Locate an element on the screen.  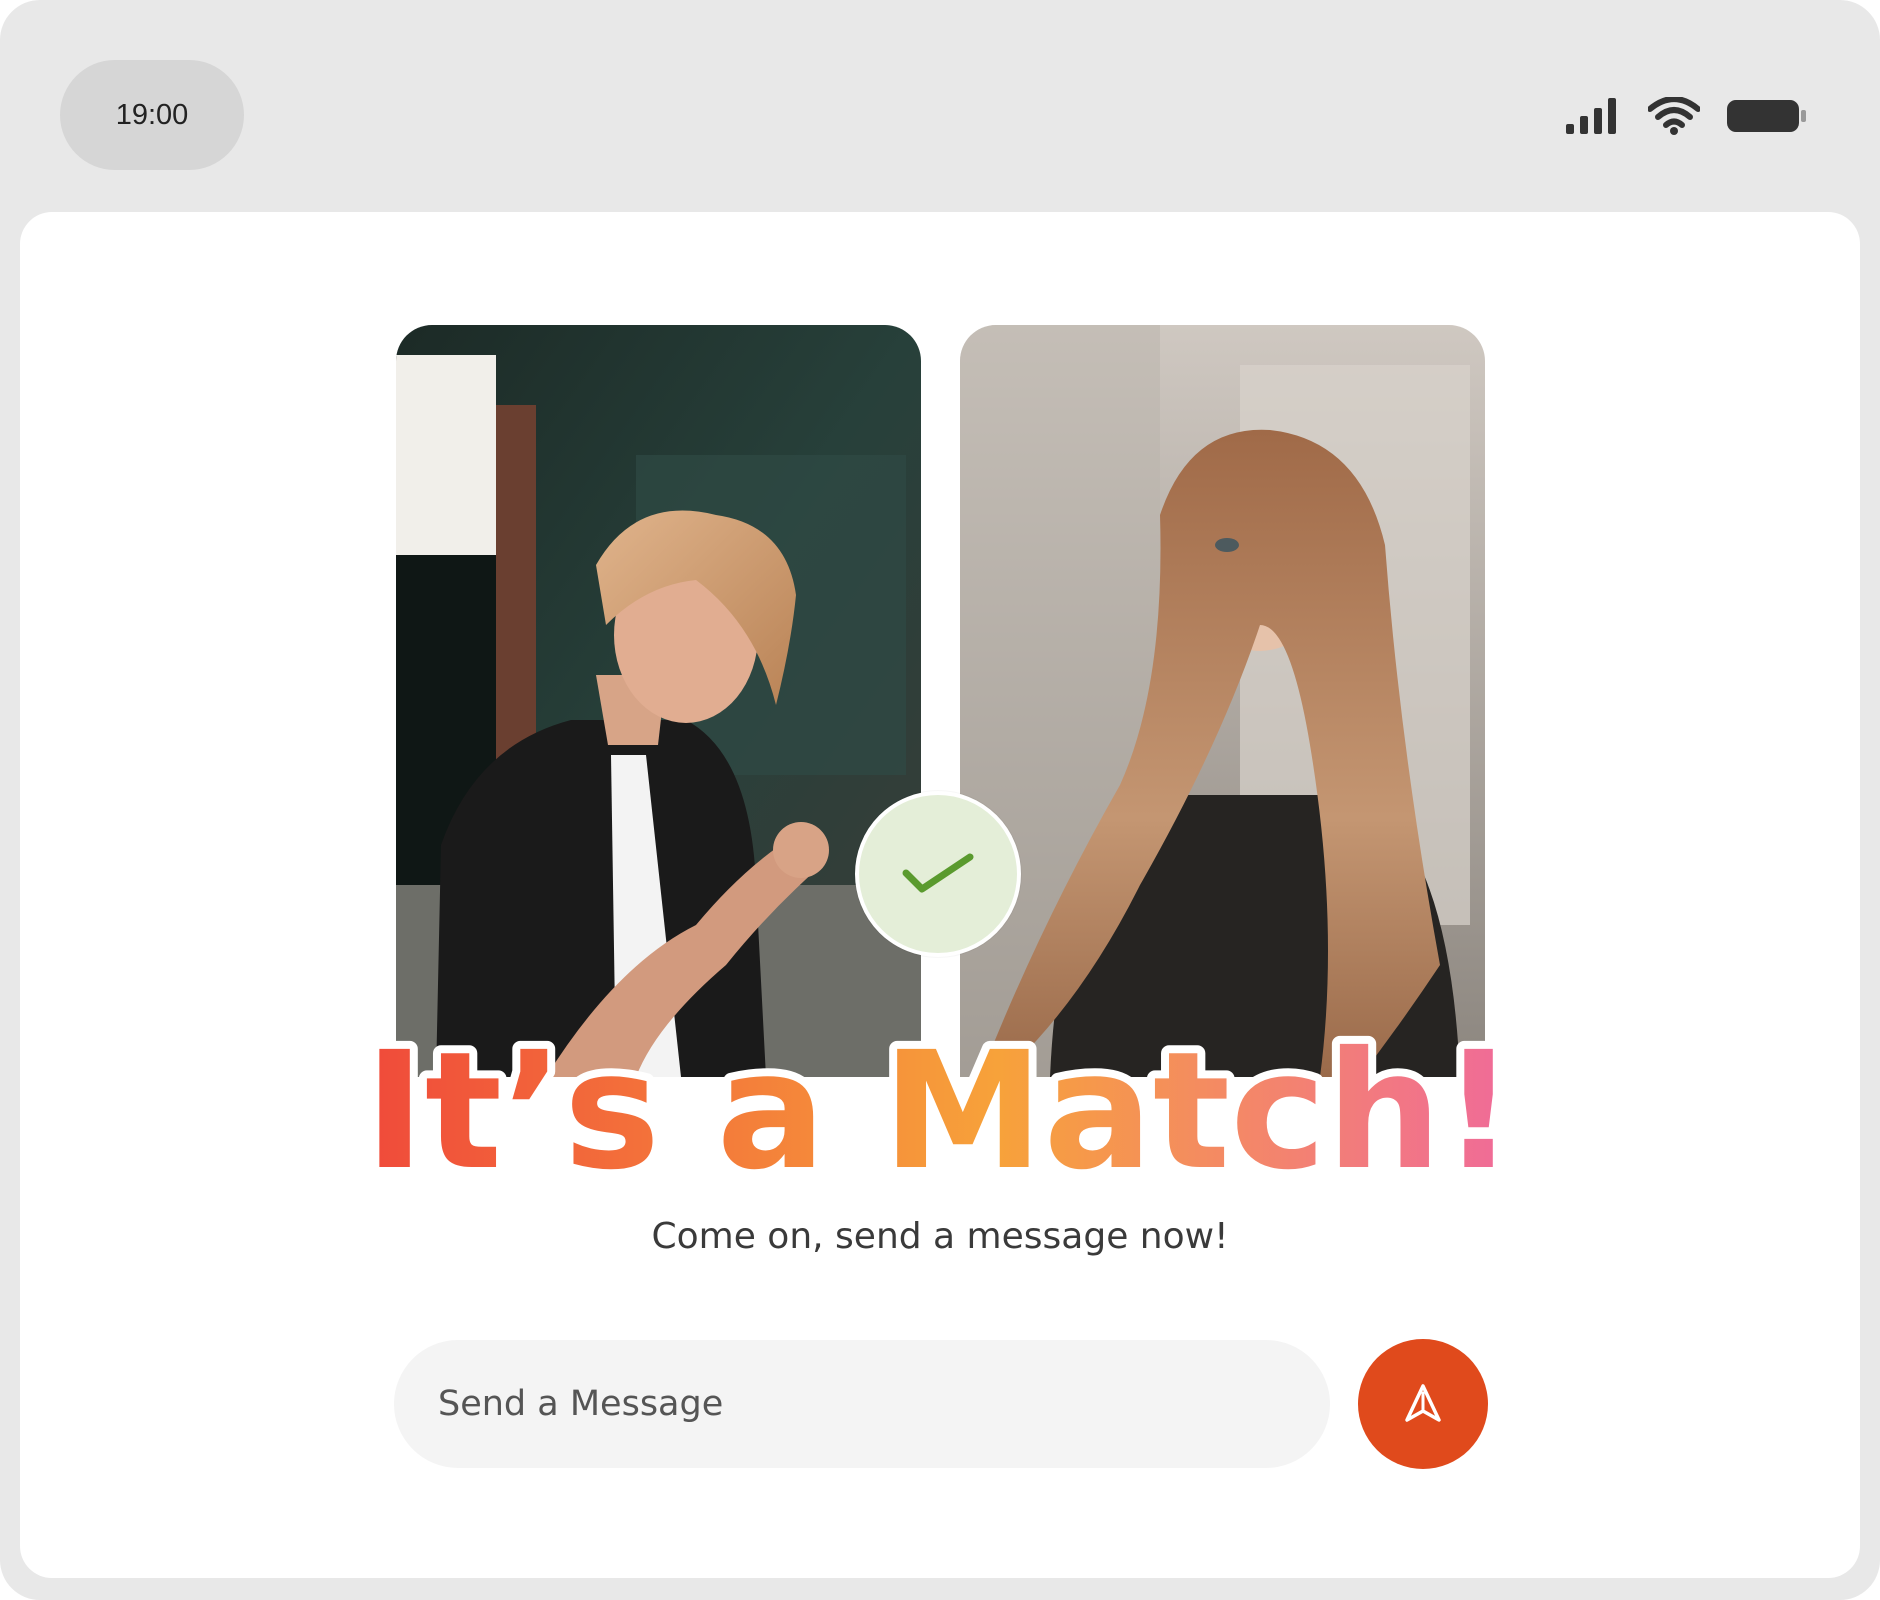
match-title-wrap: It’s a Match! It’s a Match! is located at coordinates (940, 1108).